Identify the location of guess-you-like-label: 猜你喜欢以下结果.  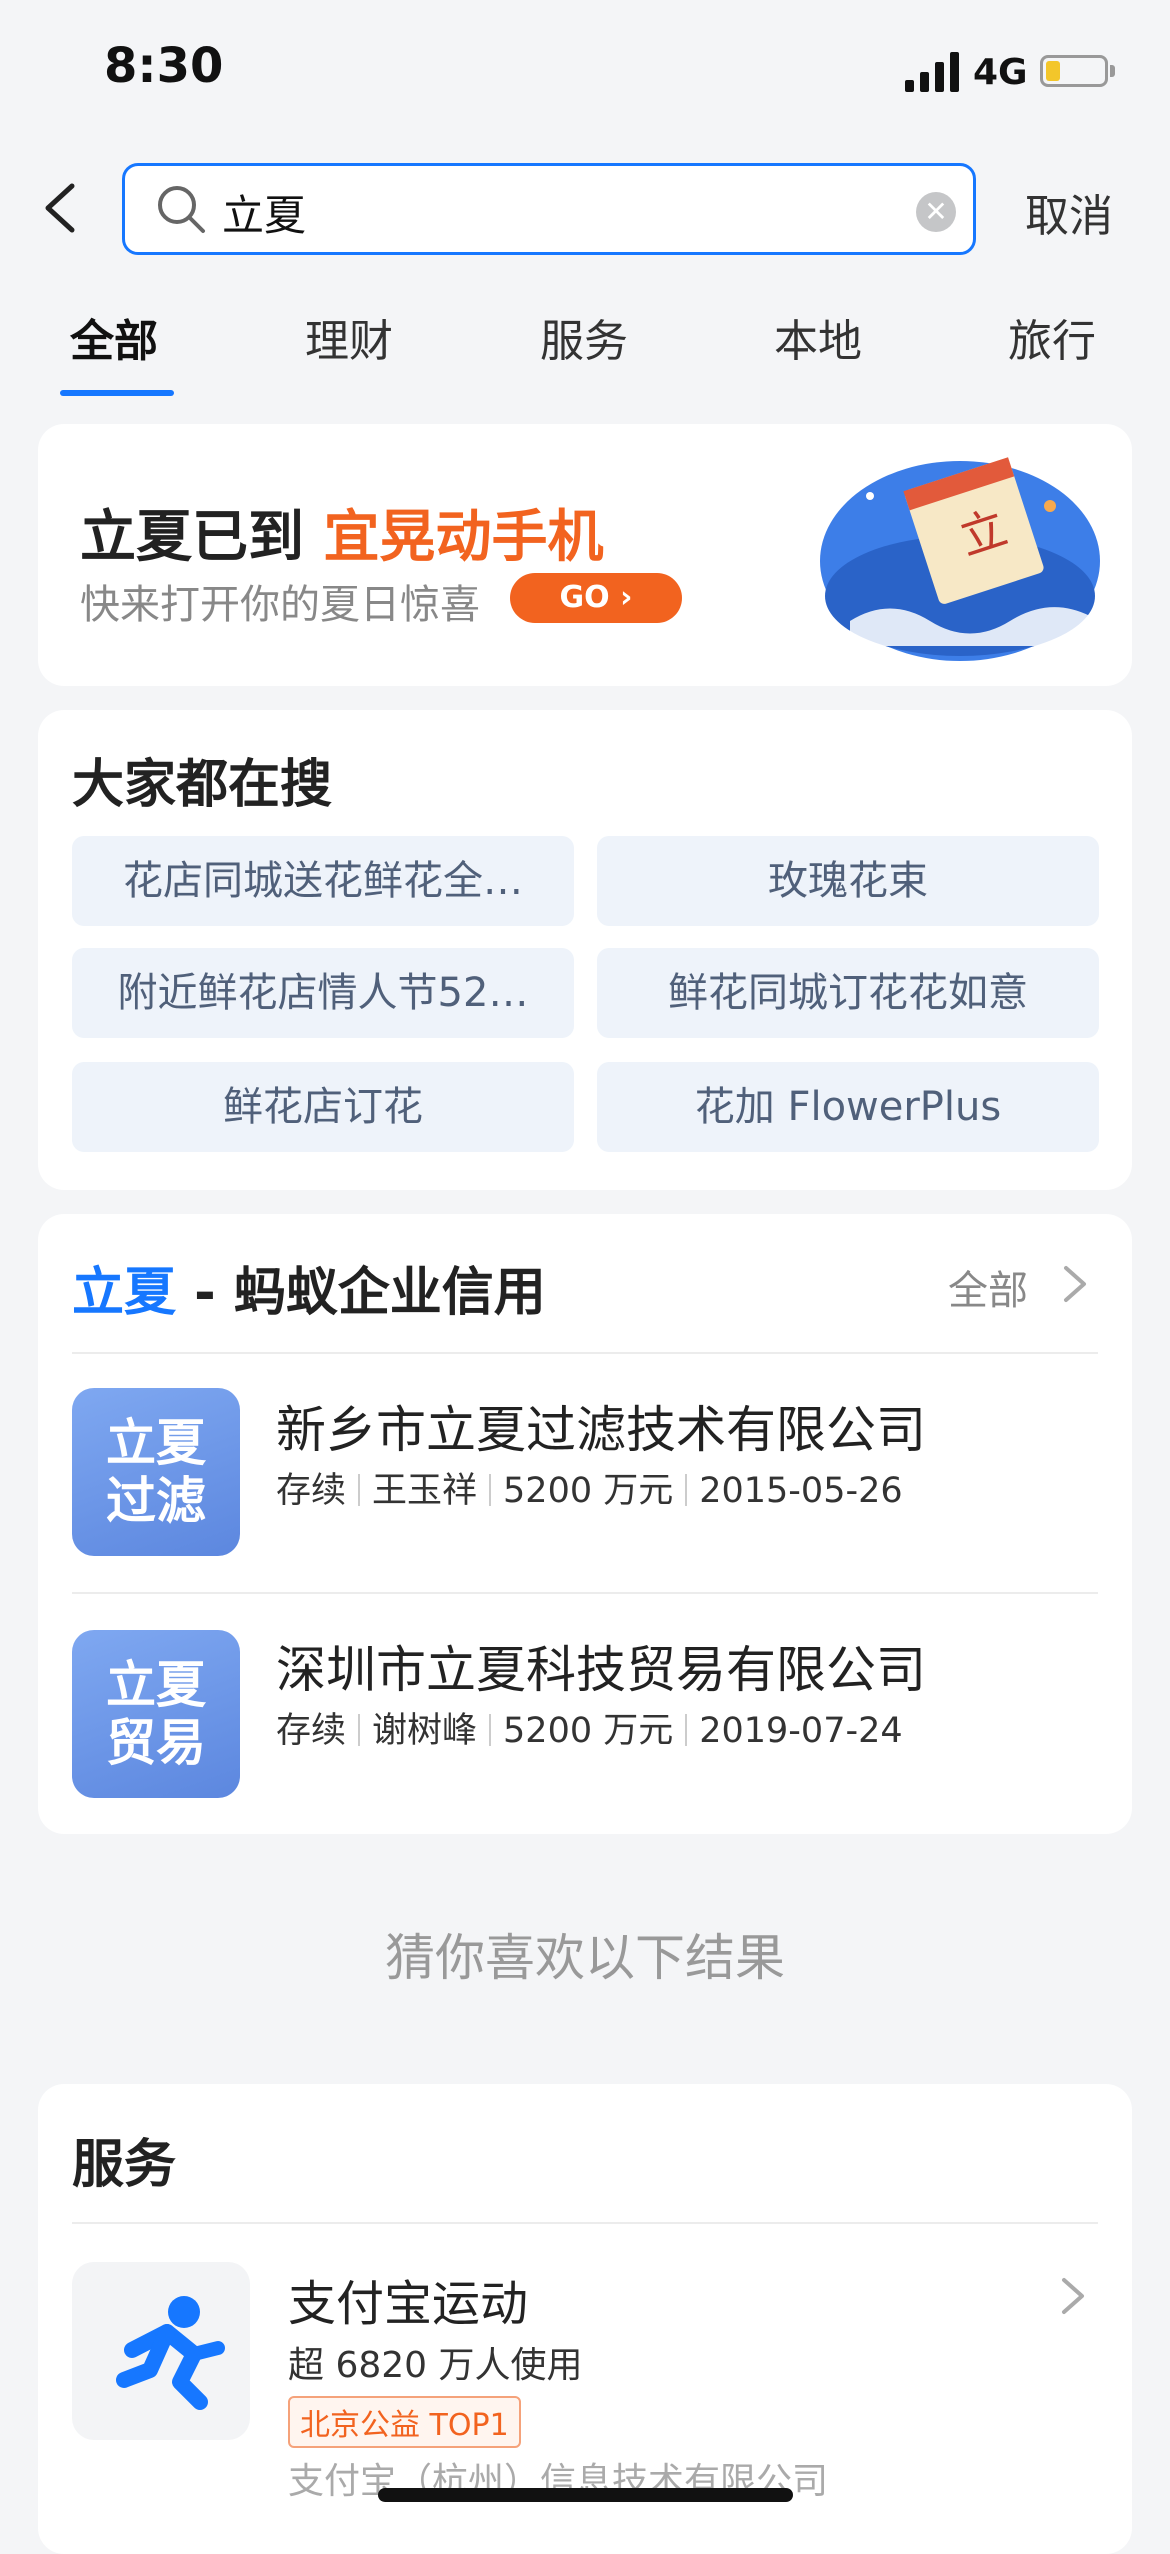
(585, 1958).